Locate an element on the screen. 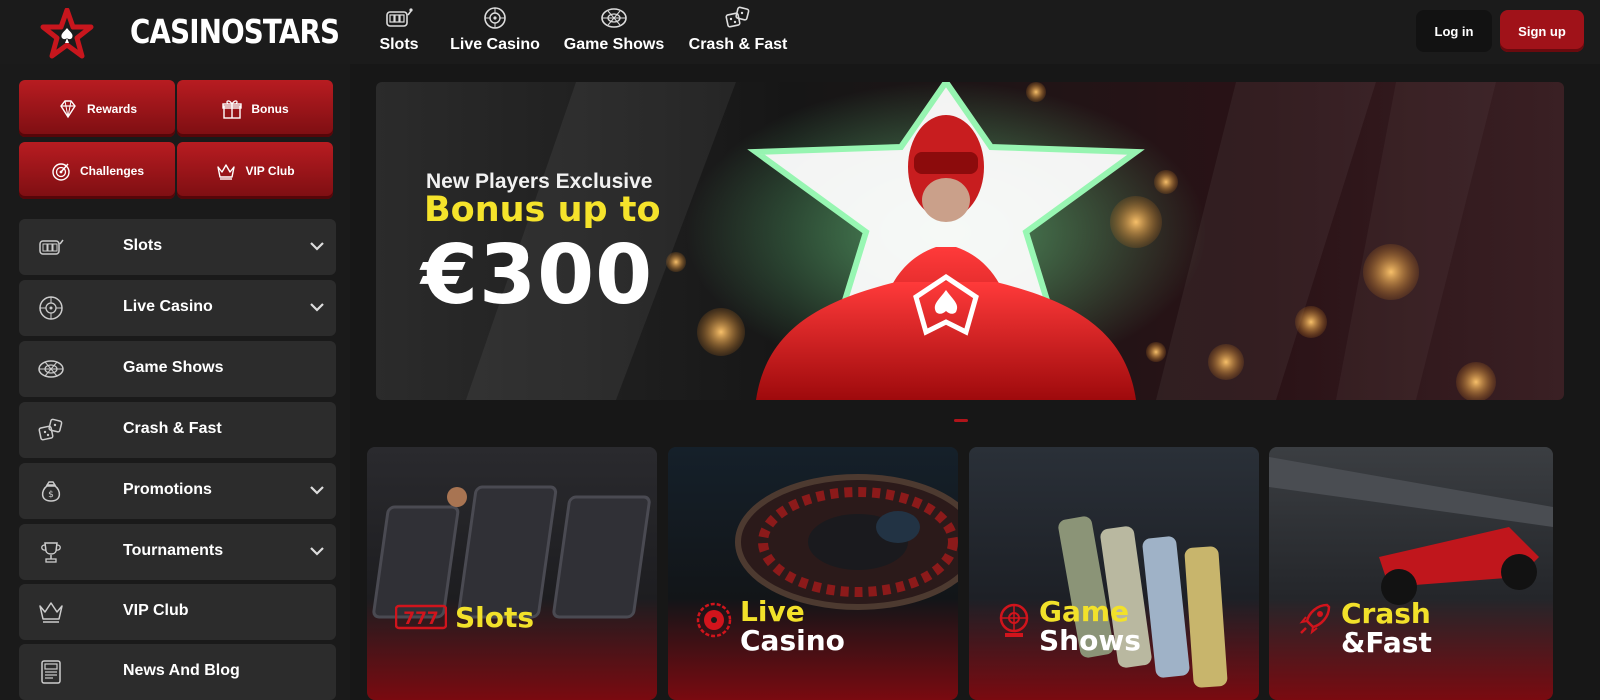  casinostars-logo-icon is located at coordinates (67, 34).